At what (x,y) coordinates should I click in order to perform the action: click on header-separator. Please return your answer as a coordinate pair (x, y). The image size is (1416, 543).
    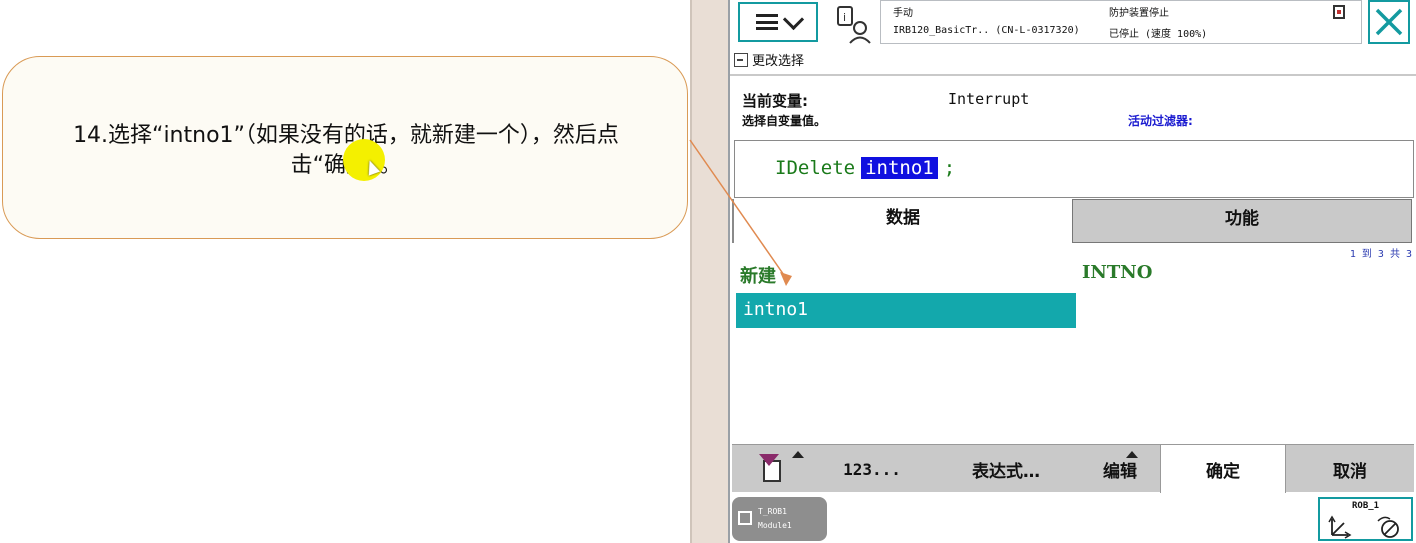
    Looking at the image, I should click on (1073, 75).